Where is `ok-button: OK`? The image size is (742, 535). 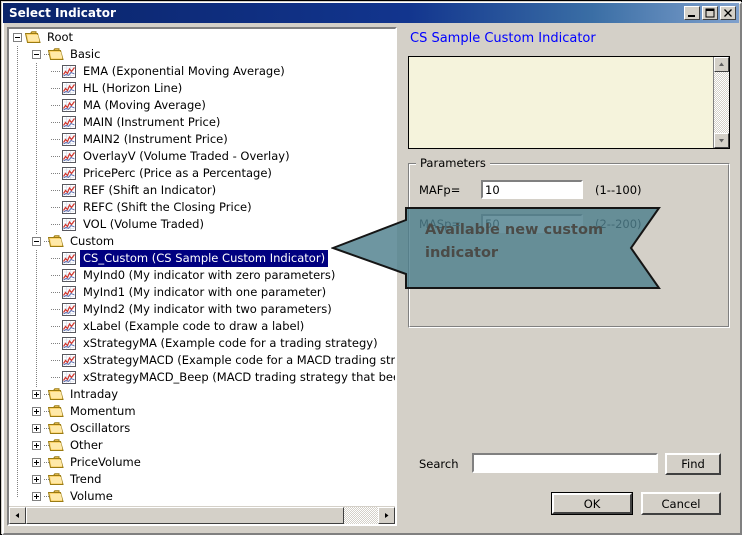 ok-button: OK is located at coordinates (592, 503).